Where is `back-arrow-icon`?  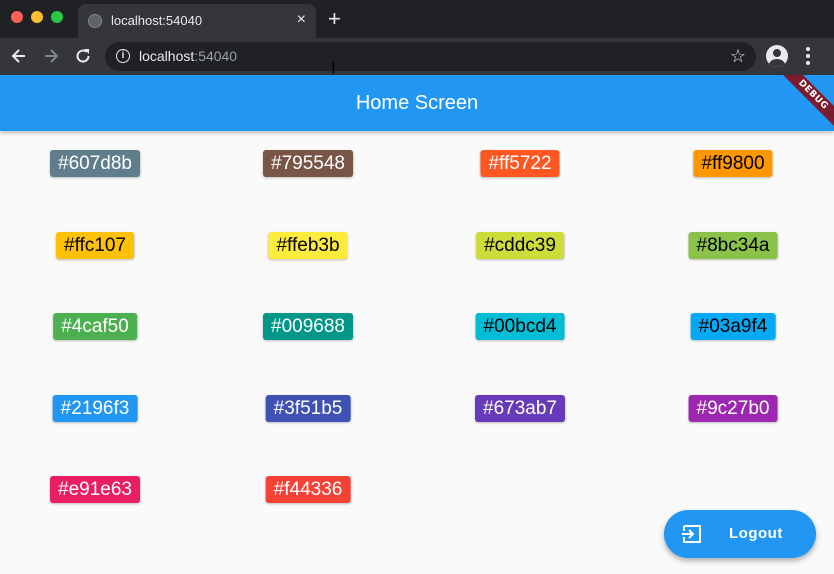 back-arrow-icon is located at coordinates (19, 56).